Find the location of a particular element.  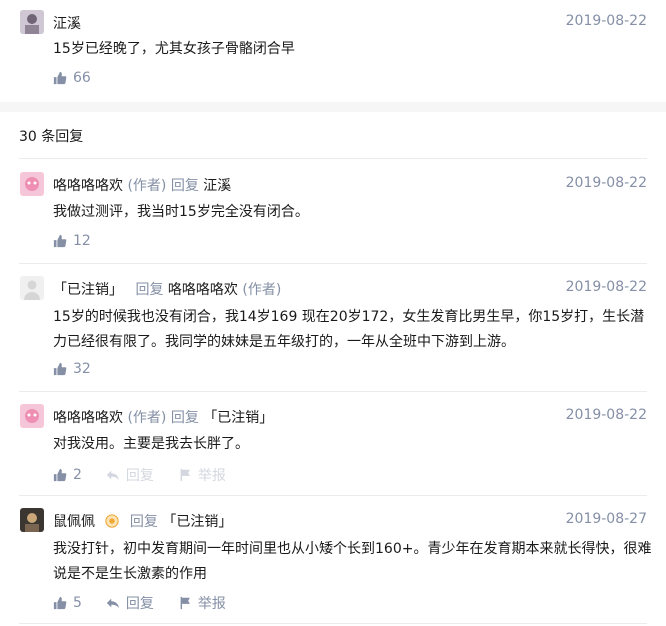

comment-content: 我做过测评，我当时15岁完全没有闭合。 is located at coordinates (181, 212).